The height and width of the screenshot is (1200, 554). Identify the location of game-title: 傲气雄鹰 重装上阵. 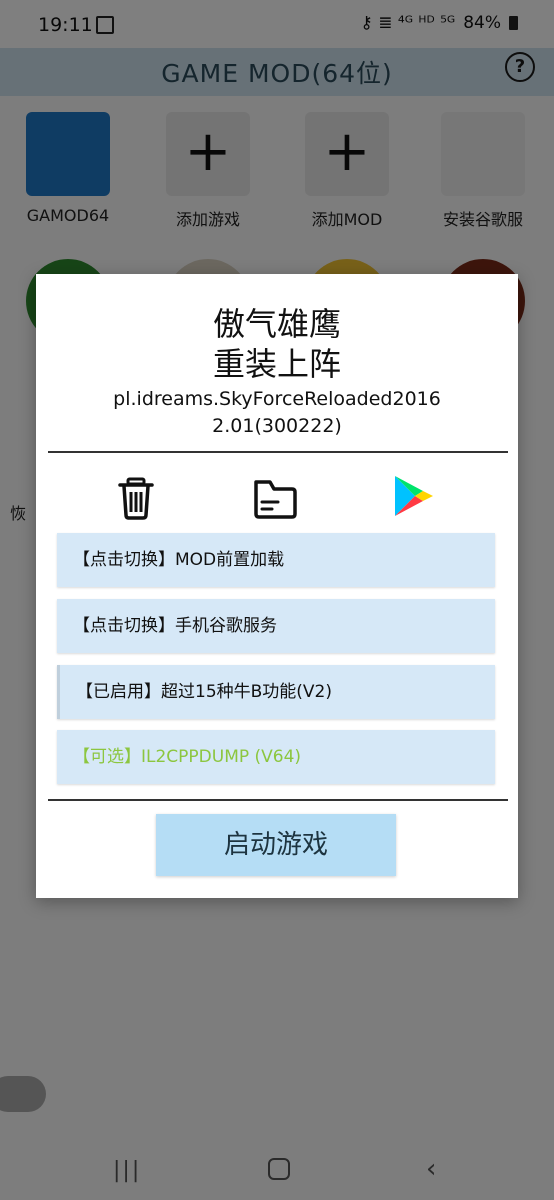
(277, 344).